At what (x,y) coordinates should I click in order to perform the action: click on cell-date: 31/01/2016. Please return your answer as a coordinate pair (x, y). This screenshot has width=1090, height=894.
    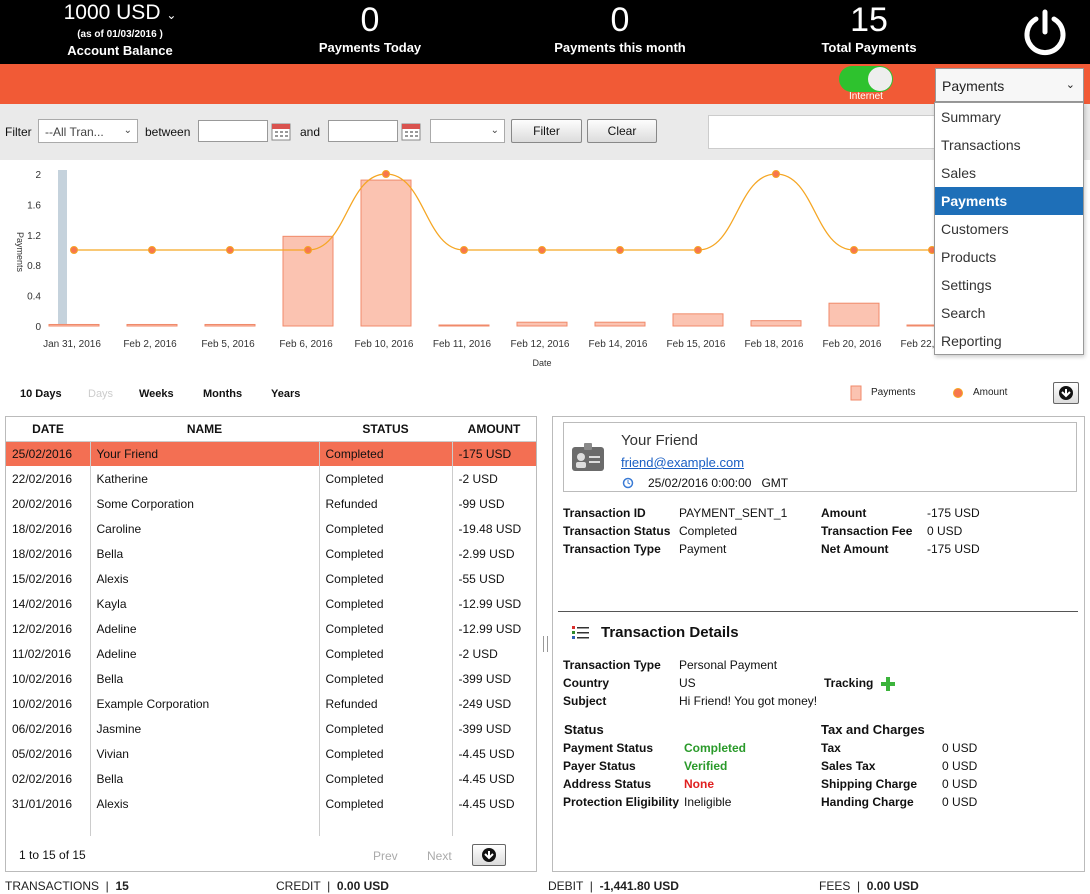
    Looking at the image, I should click on (48, 803).